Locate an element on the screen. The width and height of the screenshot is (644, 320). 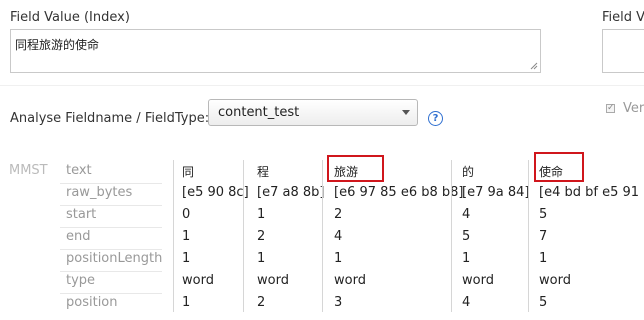
help-icon: ? is located at coordinates (435, 118).